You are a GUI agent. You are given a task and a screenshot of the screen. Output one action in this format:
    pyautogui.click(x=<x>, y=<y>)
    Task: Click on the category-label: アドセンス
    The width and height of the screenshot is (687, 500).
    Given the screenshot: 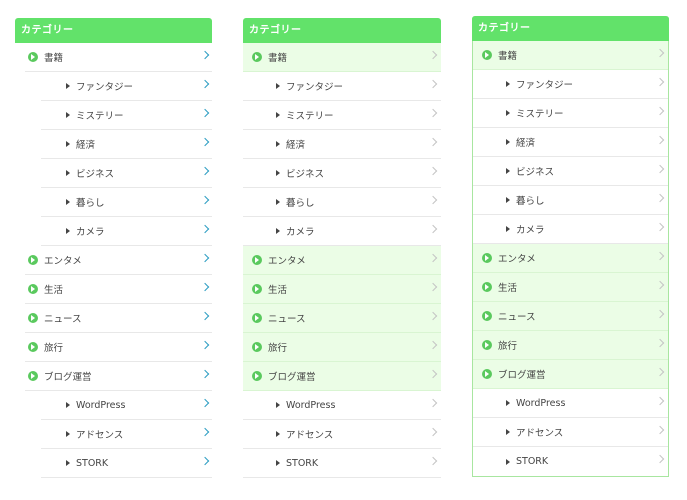 What is the action you would take?
    pyautogui.click(x=310, y=435)
    